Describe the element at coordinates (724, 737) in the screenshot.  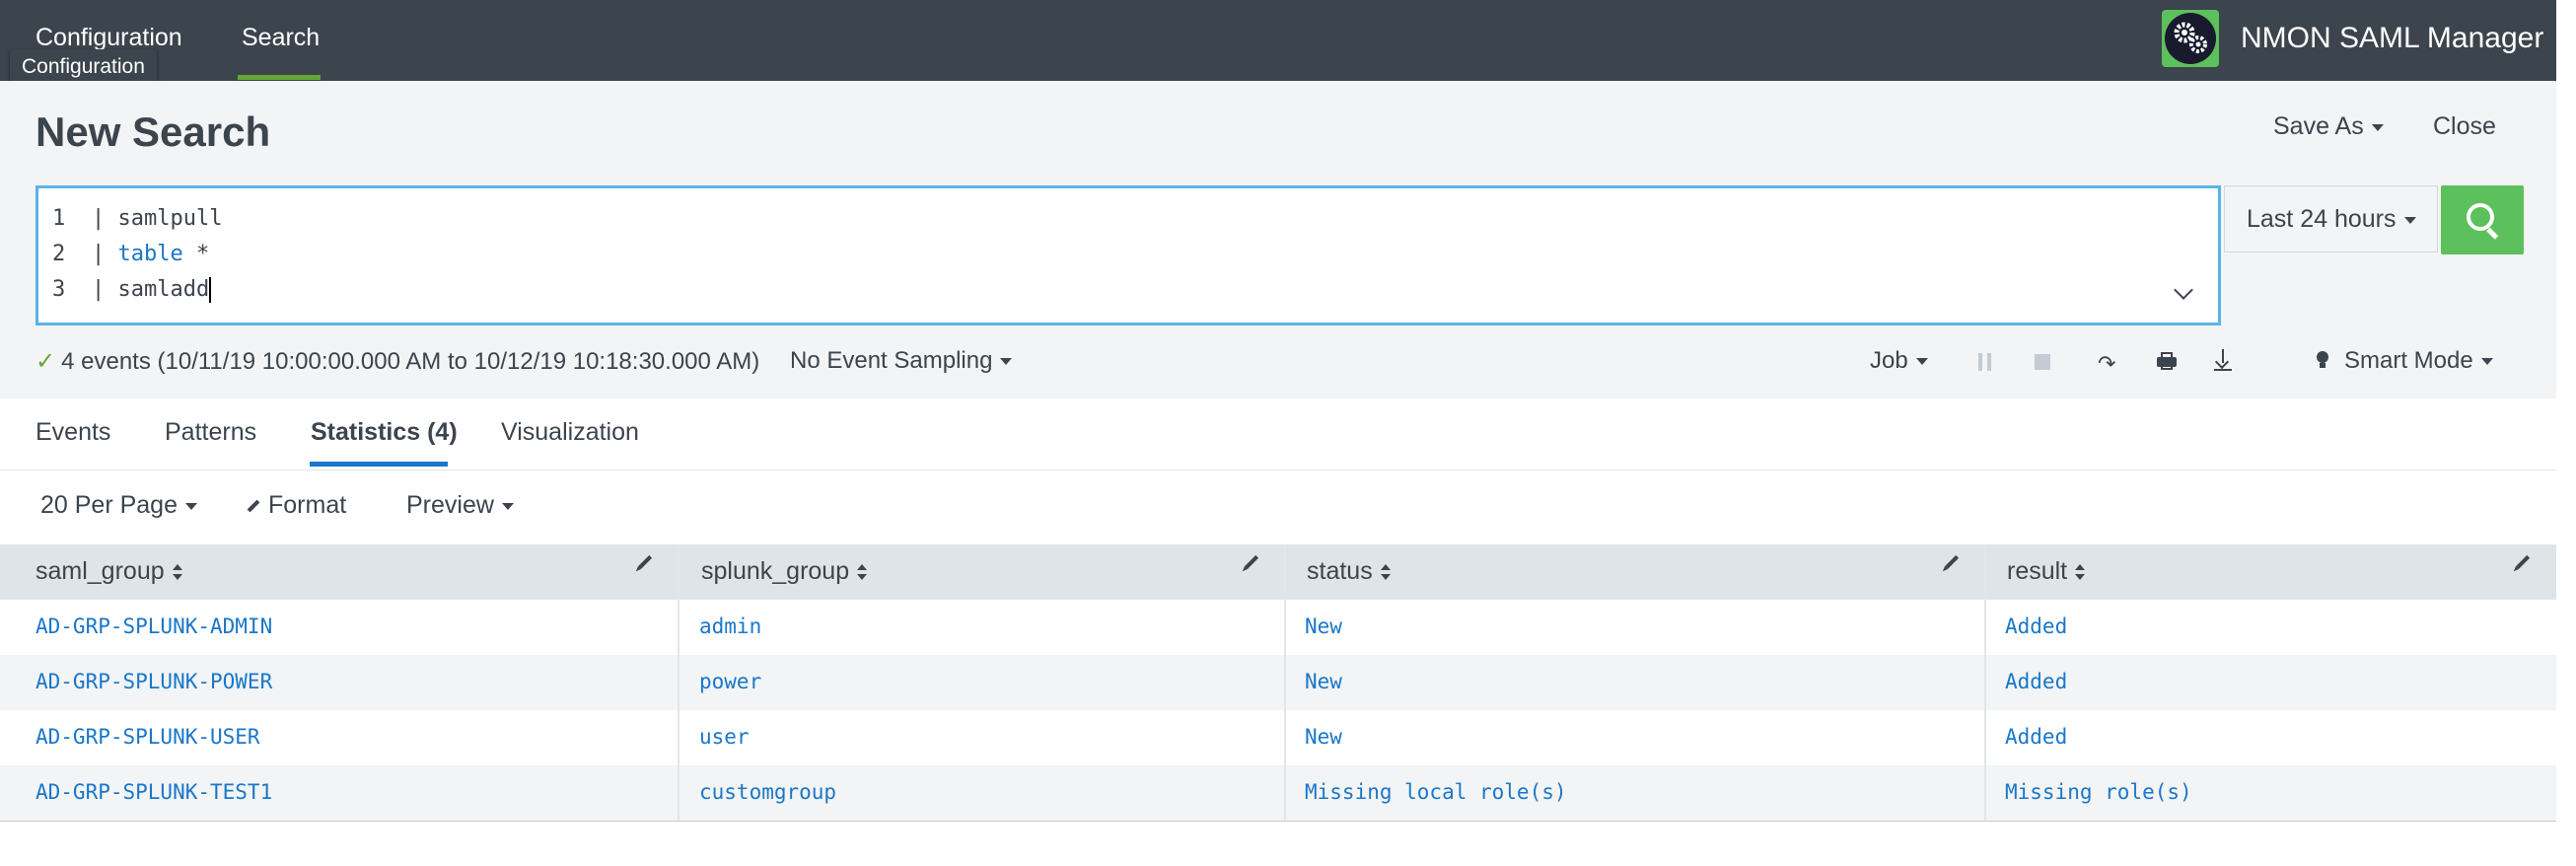
I see `cell-splunk-group: user` at that location.